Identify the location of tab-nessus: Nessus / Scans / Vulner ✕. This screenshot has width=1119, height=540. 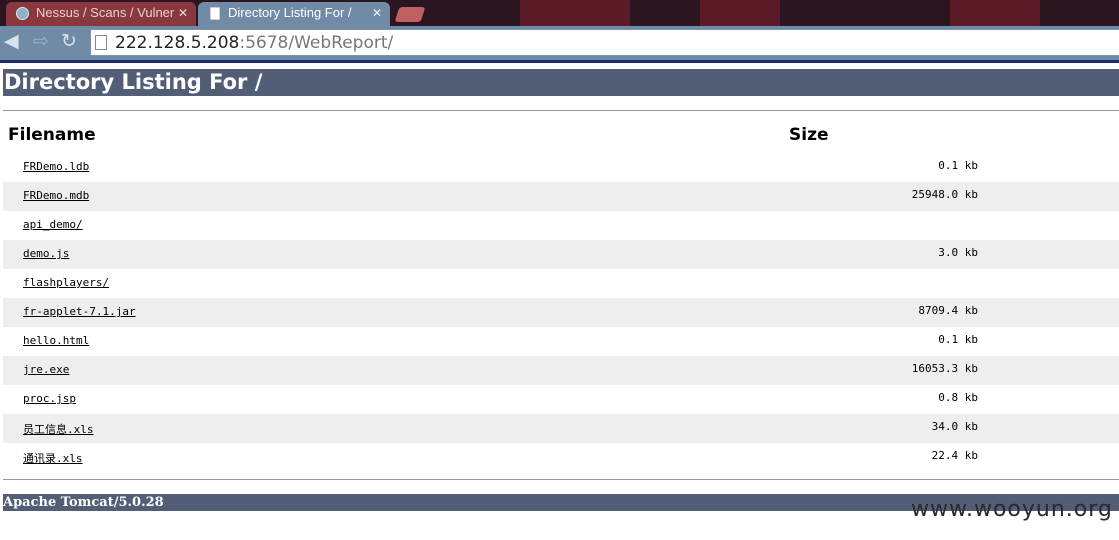
(101, 14).